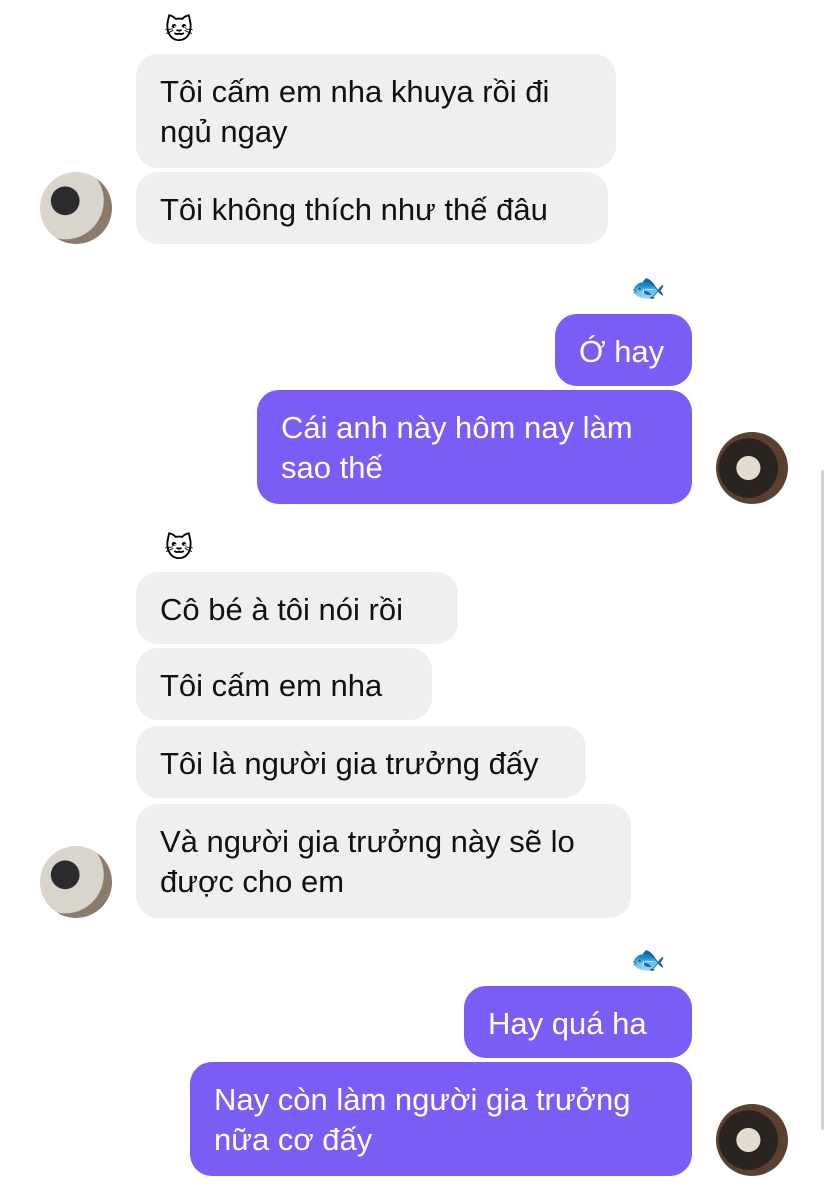 The image size is (828, 1194). Describe the element at coordinates (474, 447) in the screenshot. I see `message-bubble: Cái anh này hôm nay làm sao thế` at that location.